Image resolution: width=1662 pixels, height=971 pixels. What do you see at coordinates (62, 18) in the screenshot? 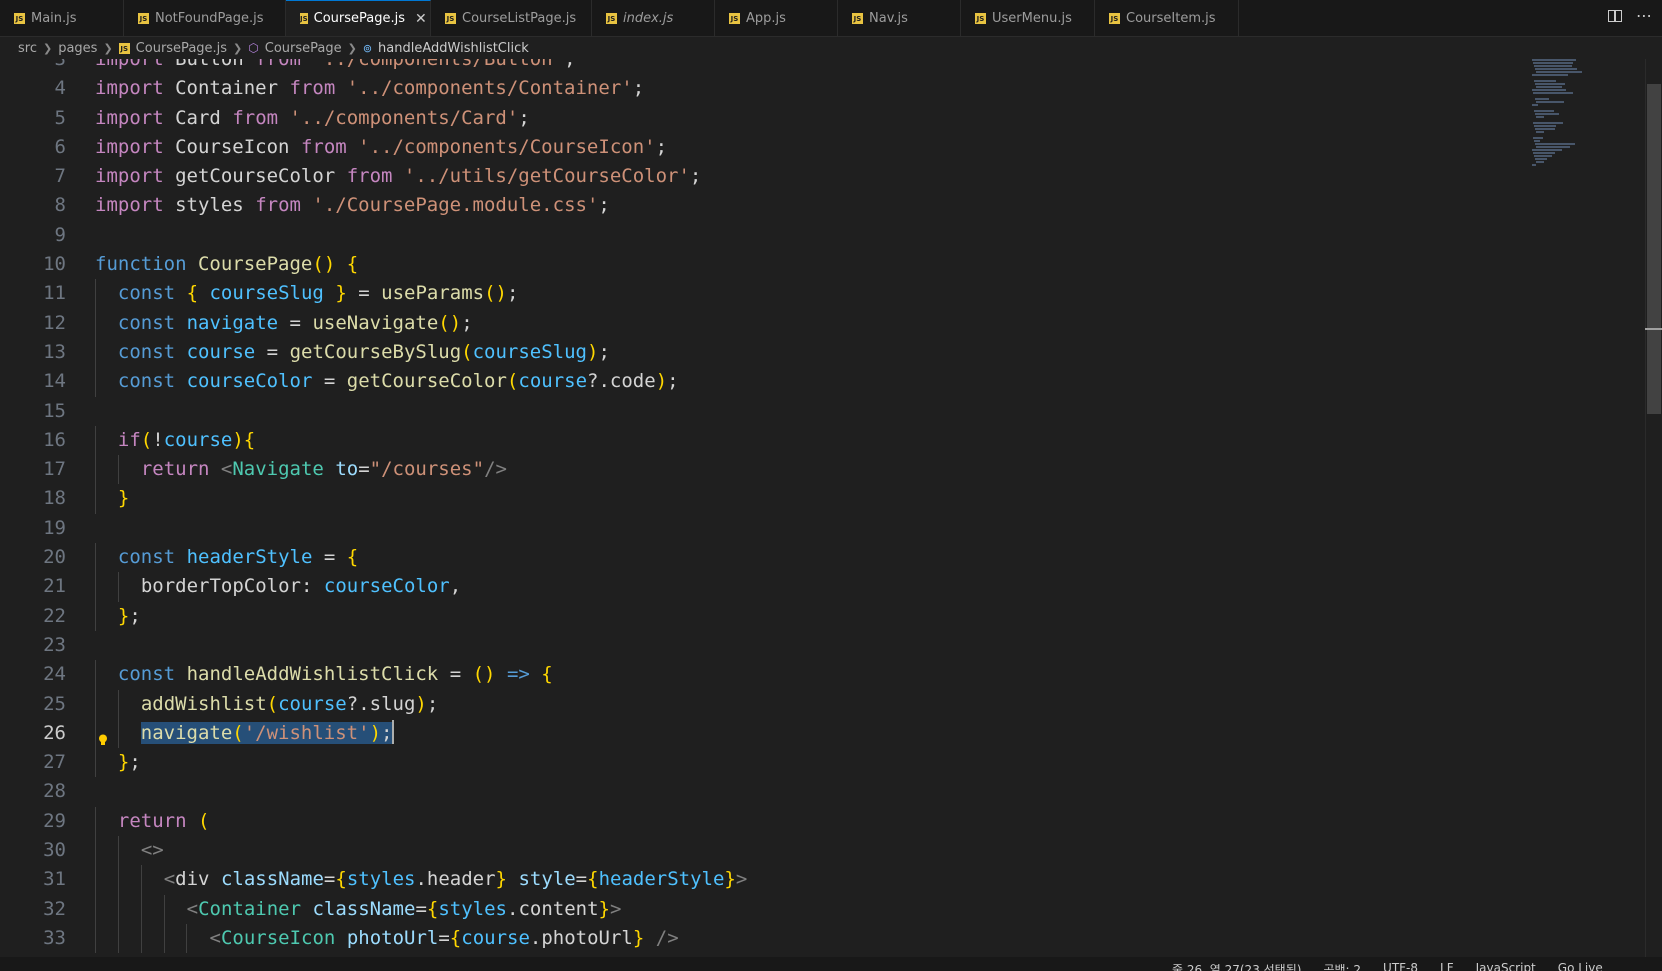
I see `tab-main-js: JS Main.js` at bounding box center [62, 18].